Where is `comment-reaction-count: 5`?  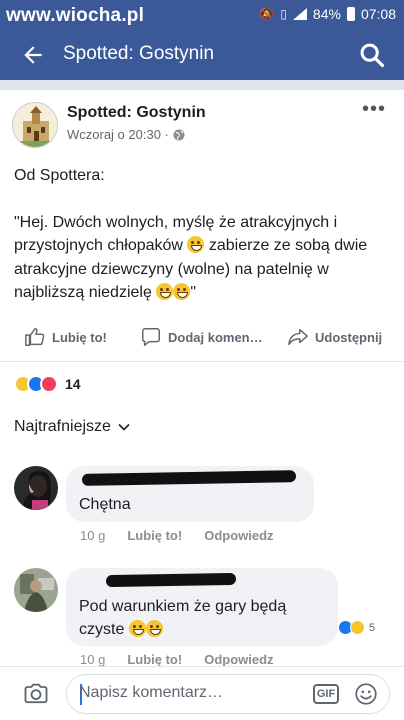 comment-reaction-count: 5 is located at coordinates (372, 627).